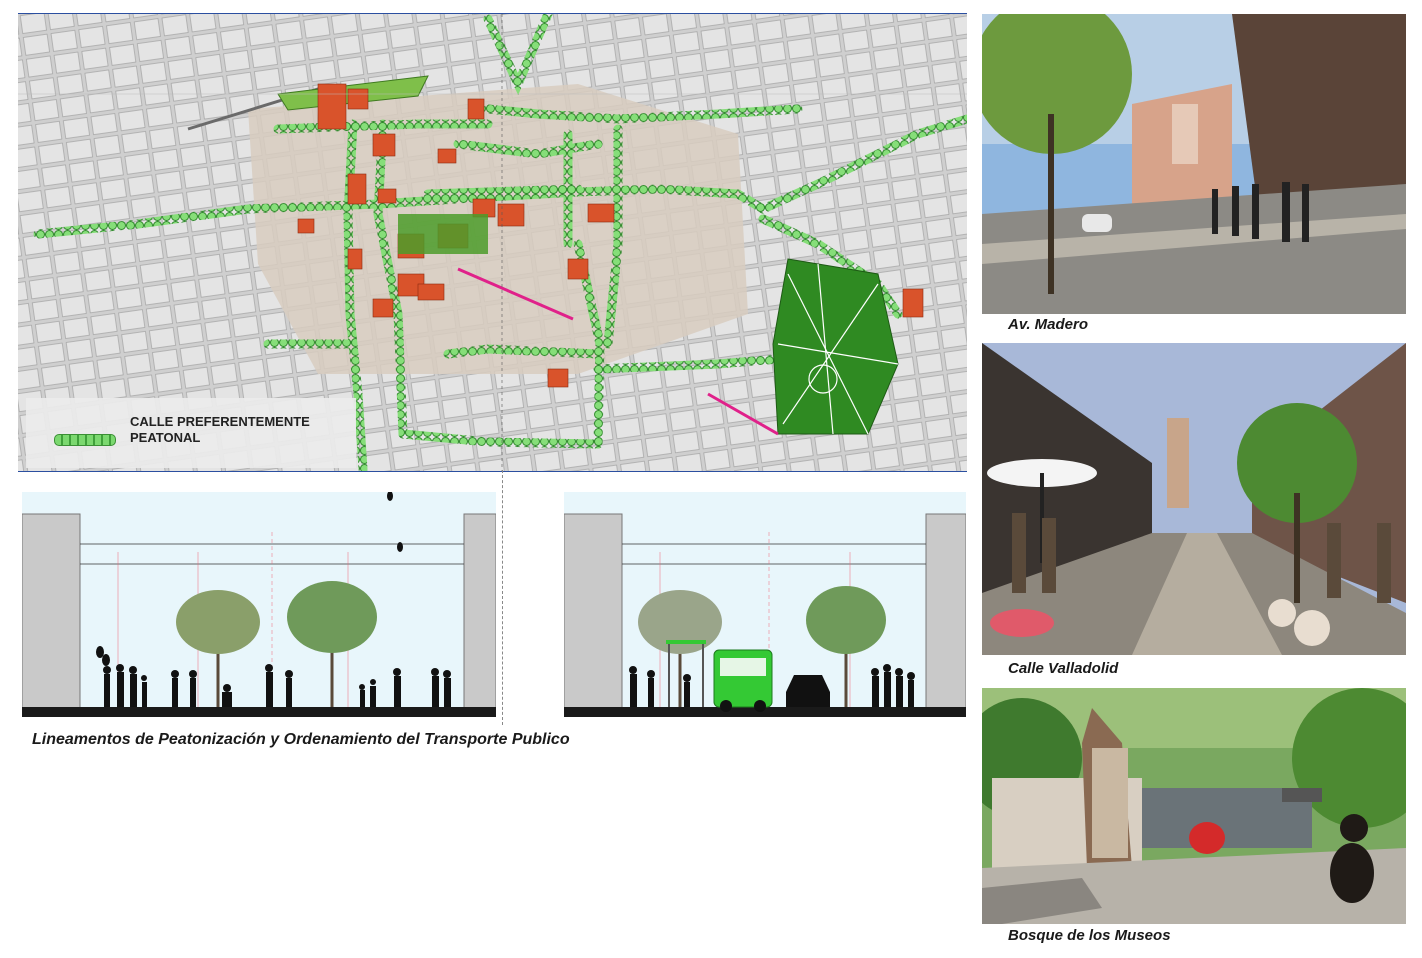 Image resolution: width=1422 pixels, height=958 pixels. I want to click on photo-av-madero, so click(1194, 164).